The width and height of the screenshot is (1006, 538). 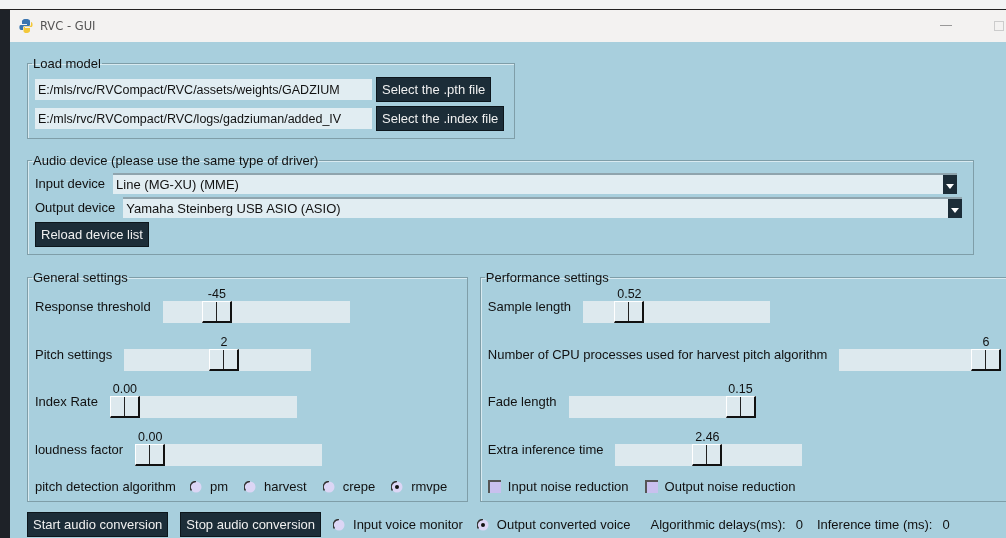 What do you see at coordinates (79, 449) in the screenshot?
I see `slider-label: loudness factor` at bounding box center [79, 449].